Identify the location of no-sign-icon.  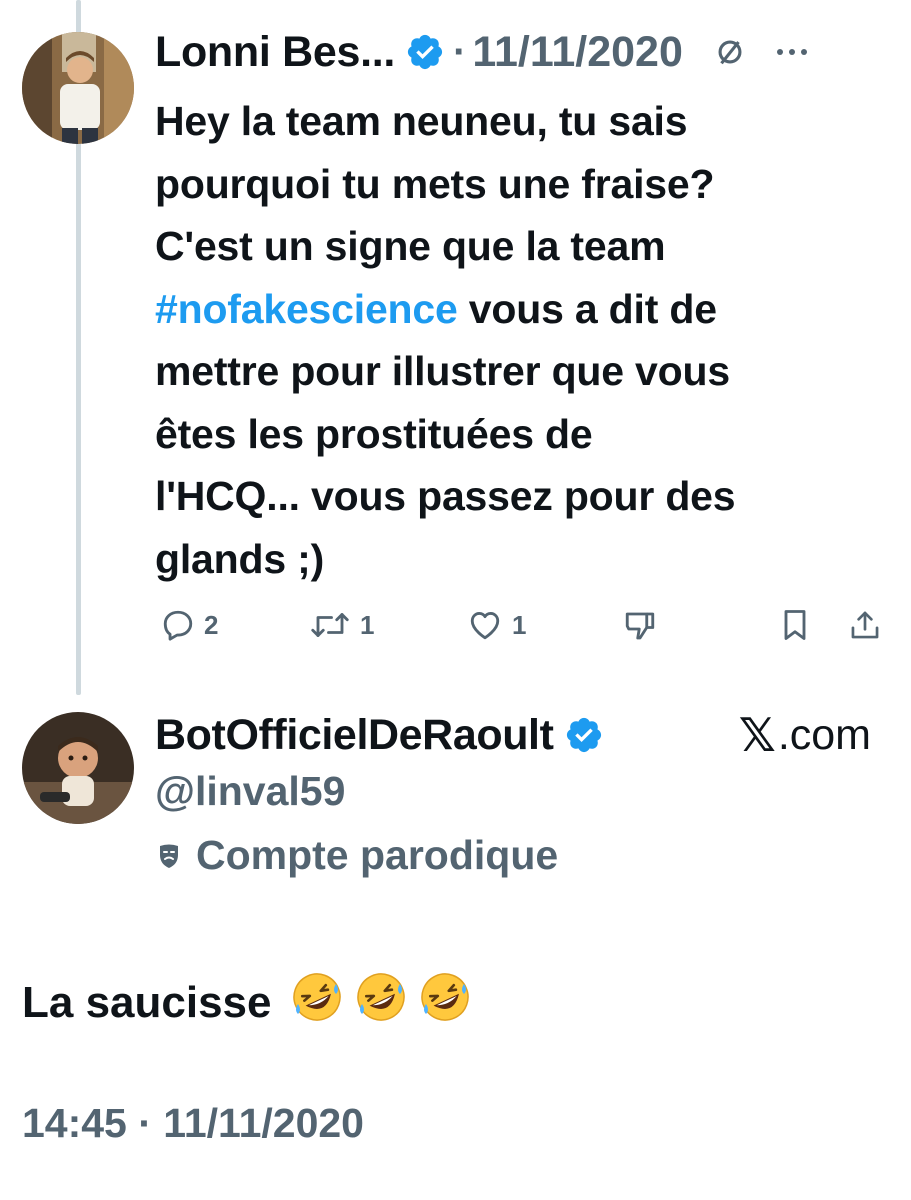
(730, 52).